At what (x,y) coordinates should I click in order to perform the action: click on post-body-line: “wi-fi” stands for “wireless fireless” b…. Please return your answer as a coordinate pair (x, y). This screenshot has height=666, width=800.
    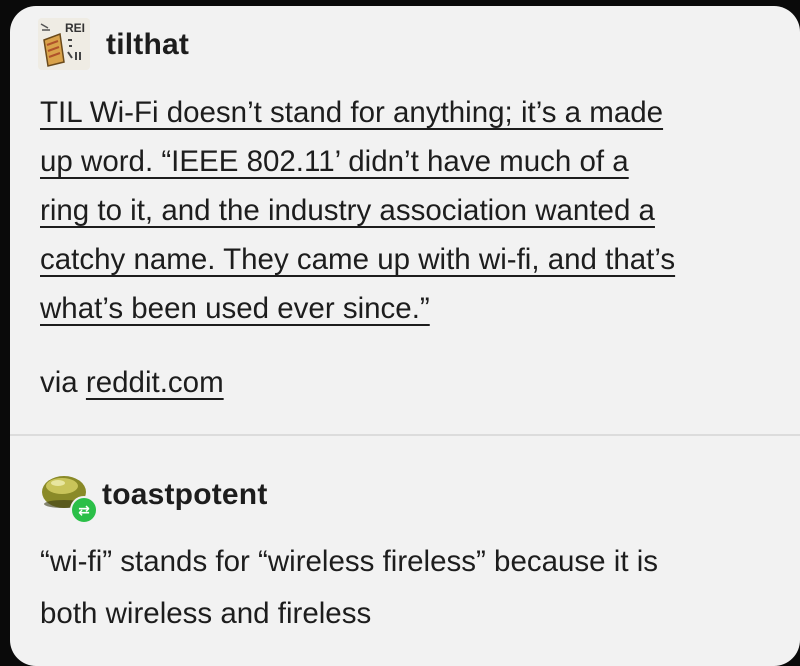
    Looking at the image, I should click on (349, 561).